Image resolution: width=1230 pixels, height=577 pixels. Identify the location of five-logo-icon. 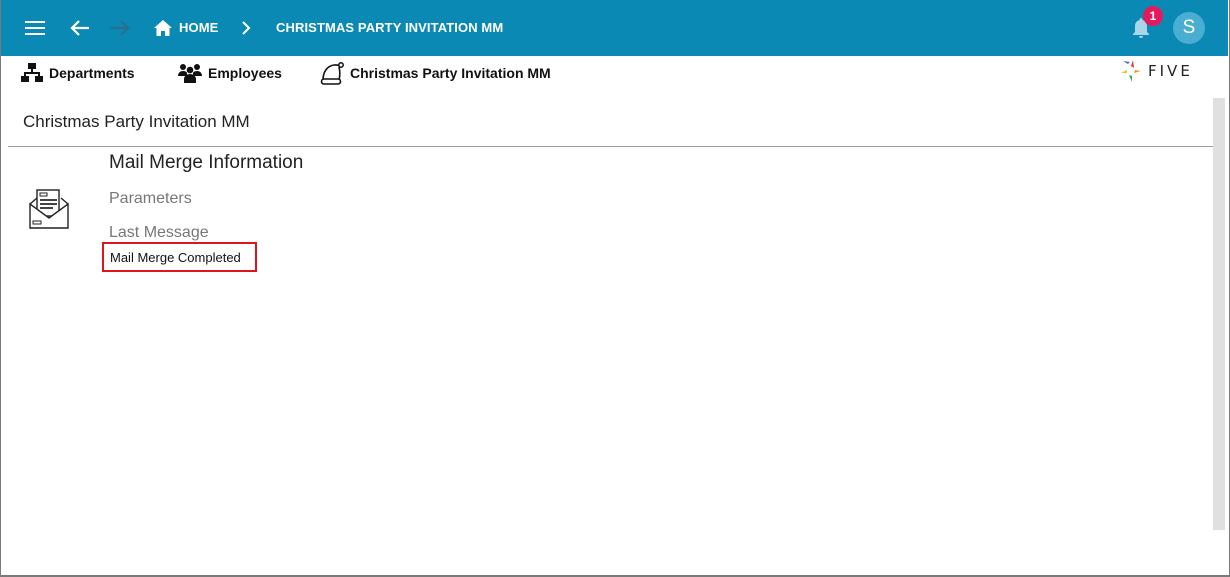
(1131, 71).